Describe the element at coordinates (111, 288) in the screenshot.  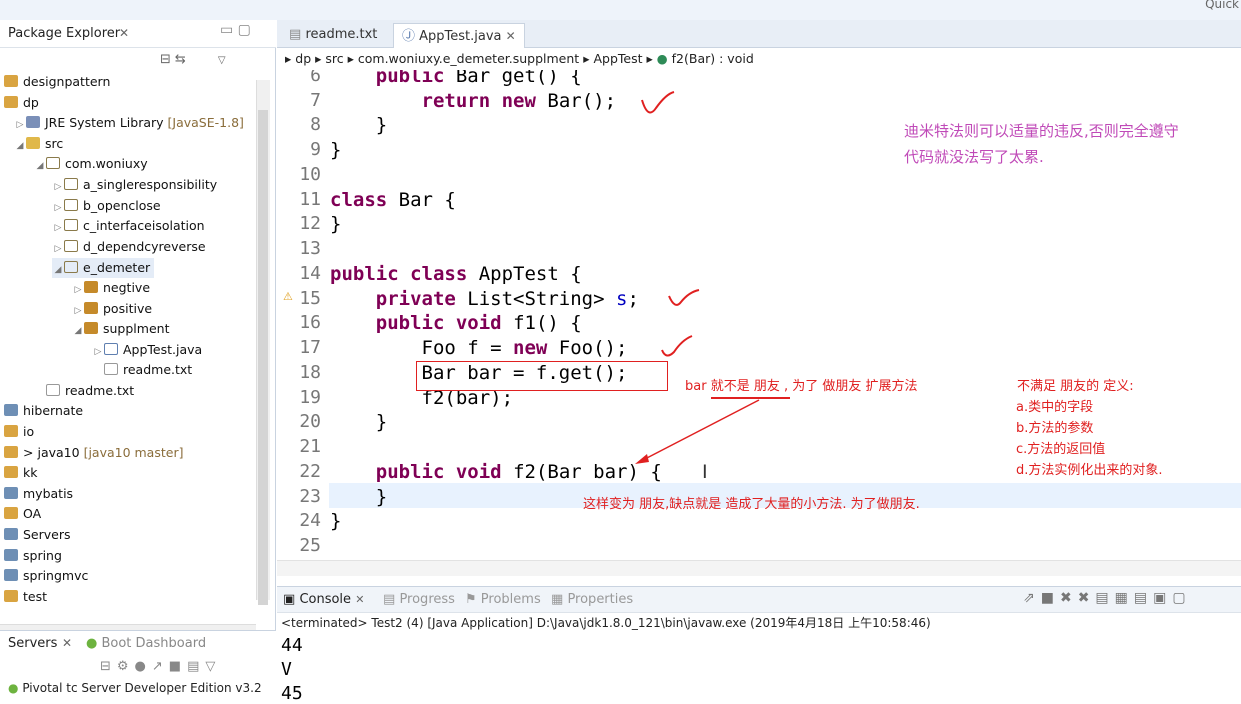
I see `tree-item-package: ▷ negtive` at that location.